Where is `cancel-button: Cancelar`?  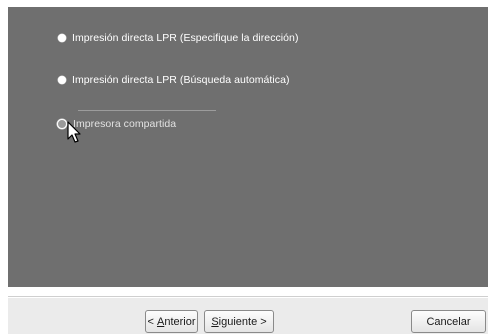
cancel-button: Cancelar is located at coordinates (448, 321).